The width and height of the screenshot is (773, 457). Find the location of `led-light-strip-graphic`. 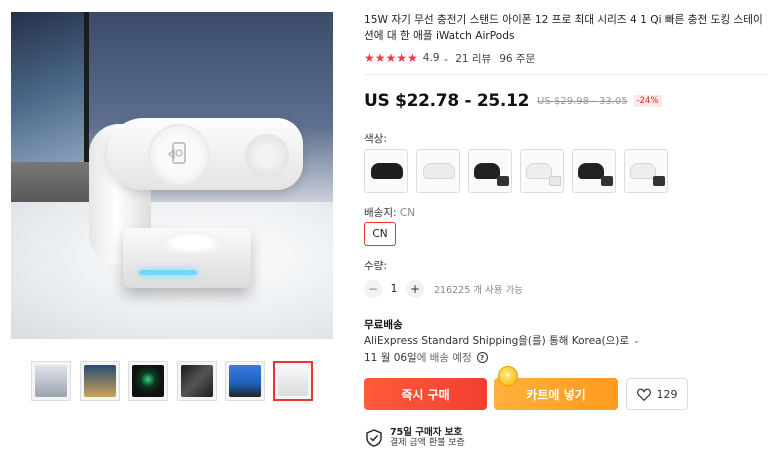

led-light-strip-graphic is located at coordinates (168, 272).